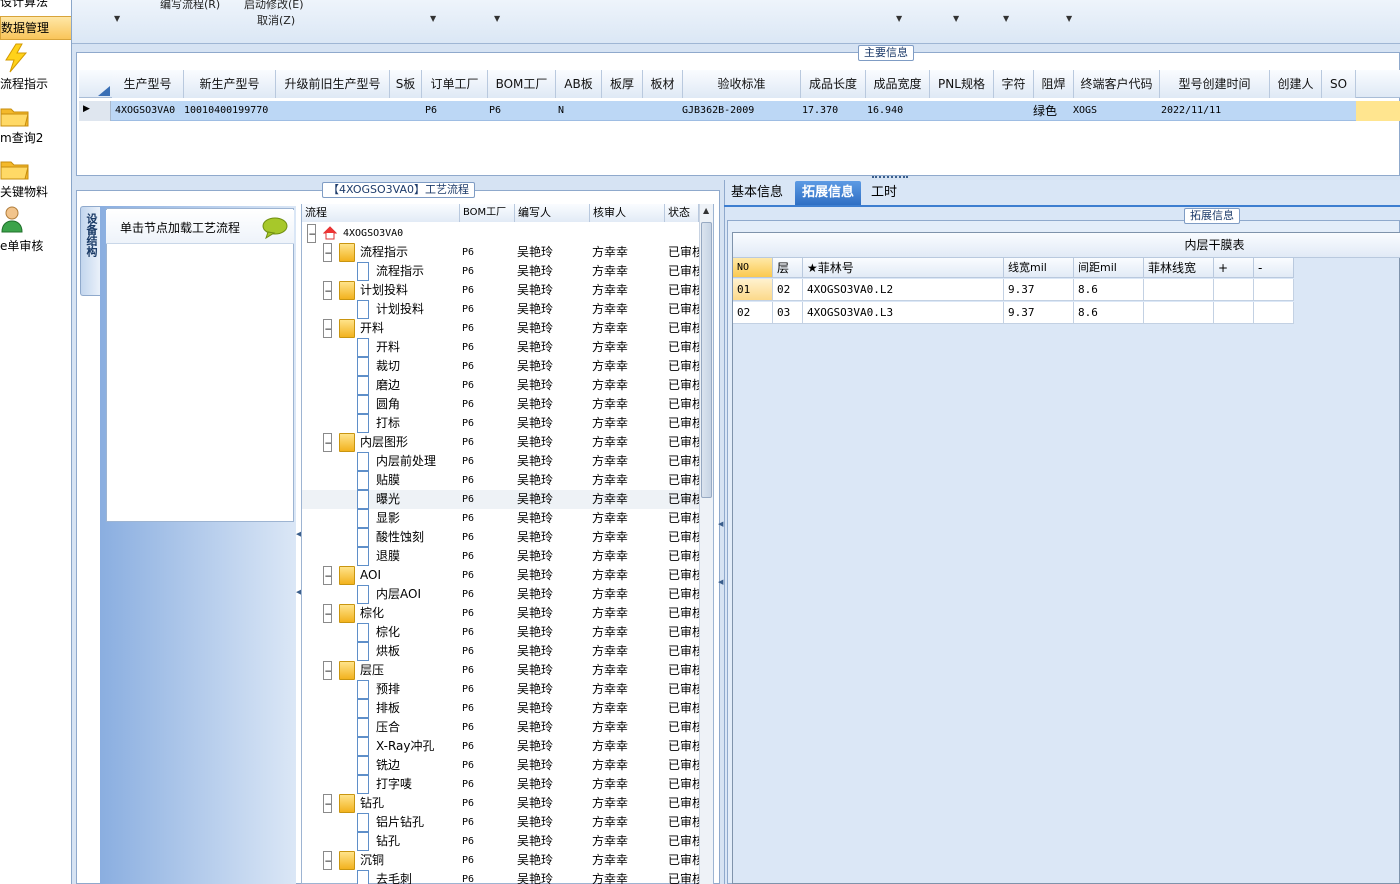 The width and height of the screenshot is (1400, 884). I want to click on cell-layer: 02, so click(788, 290).